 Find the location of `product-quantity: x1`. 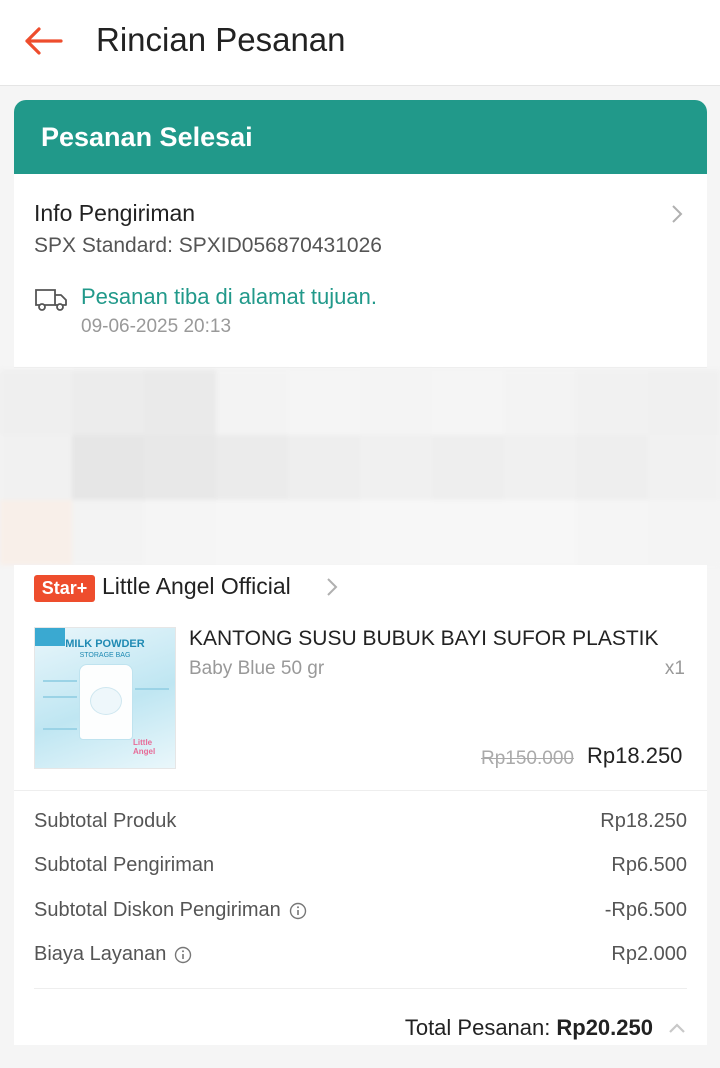

product-quantity: x1 is located at coordinates (674, 668).